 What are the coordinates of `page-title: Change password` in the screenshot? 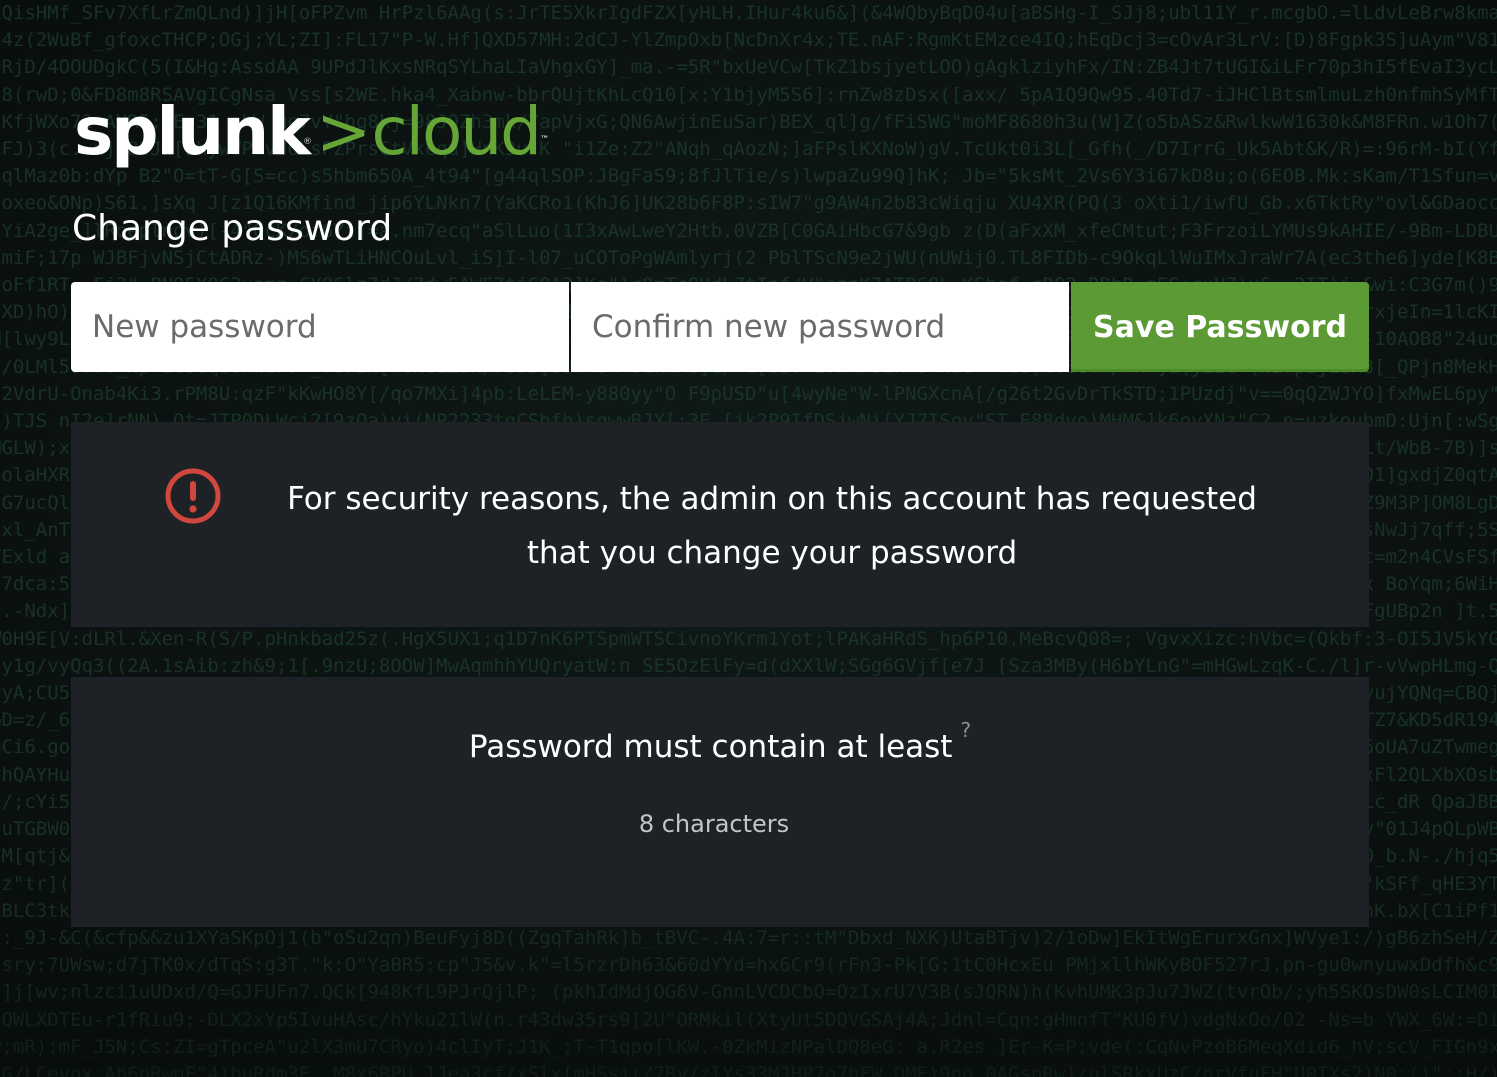 It's located at (232, 228).